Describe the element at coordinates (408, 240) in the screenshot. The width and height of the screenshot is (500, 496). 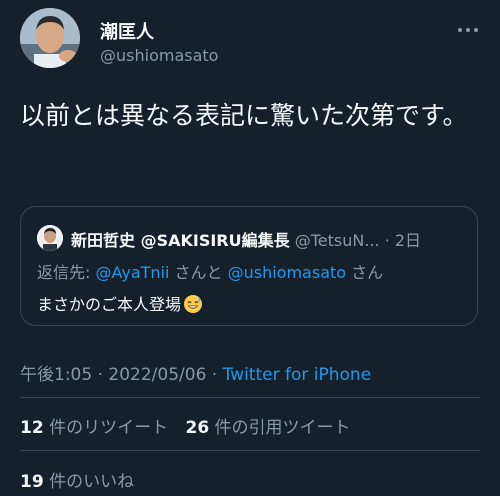
I see `quoted-time: 2日` at that location.